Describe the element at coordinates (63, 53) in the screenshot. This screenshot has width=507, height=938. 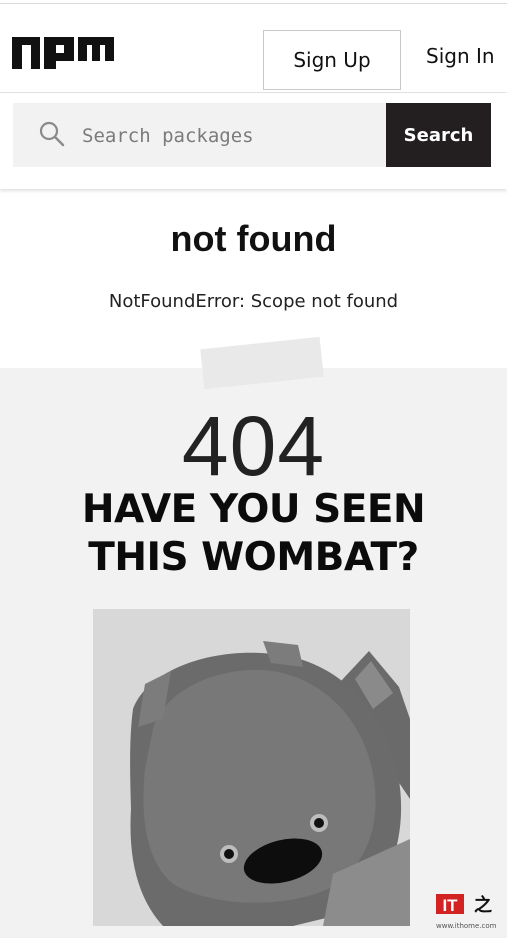
I see `npm-logo-icon` at that location.